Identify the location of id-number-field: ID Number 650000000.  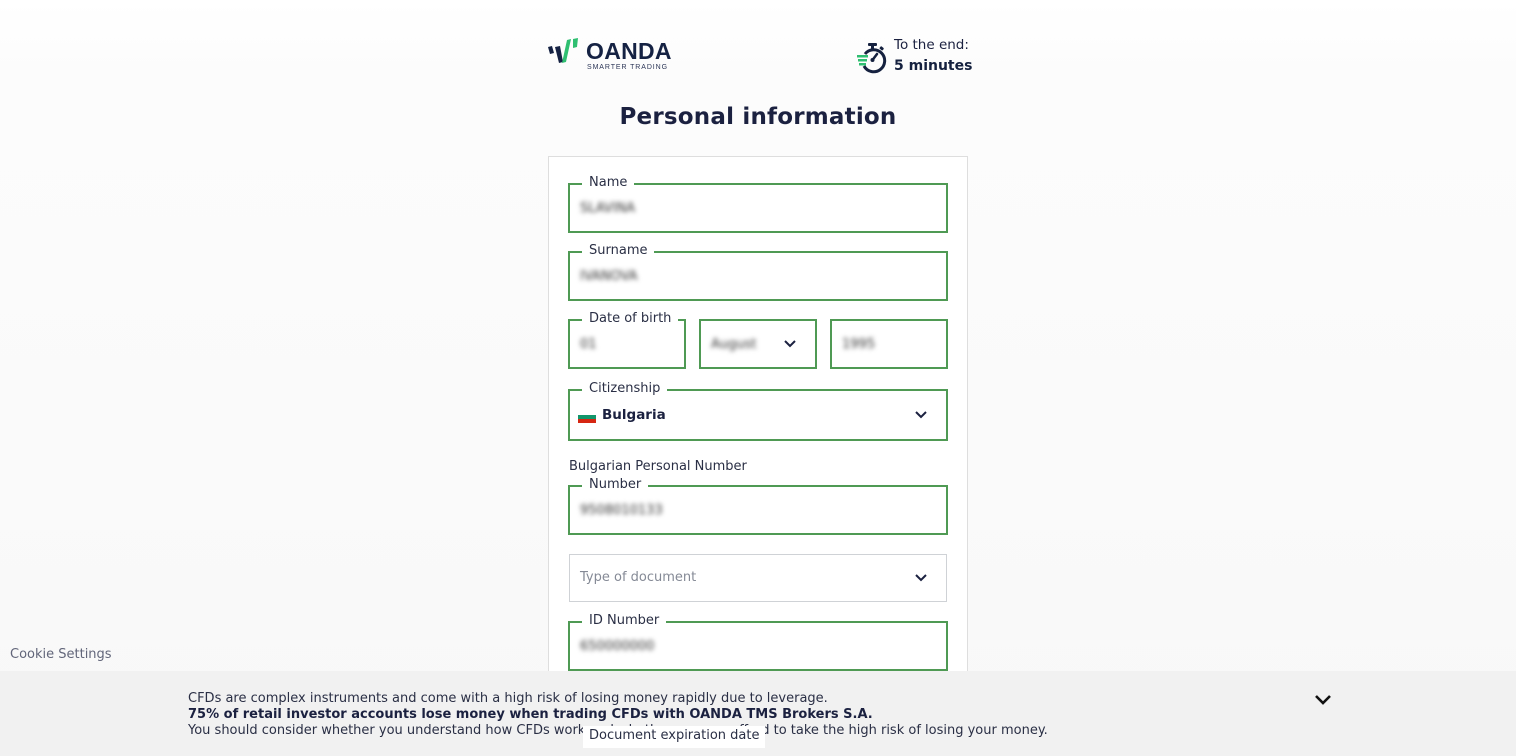
(758, 642).